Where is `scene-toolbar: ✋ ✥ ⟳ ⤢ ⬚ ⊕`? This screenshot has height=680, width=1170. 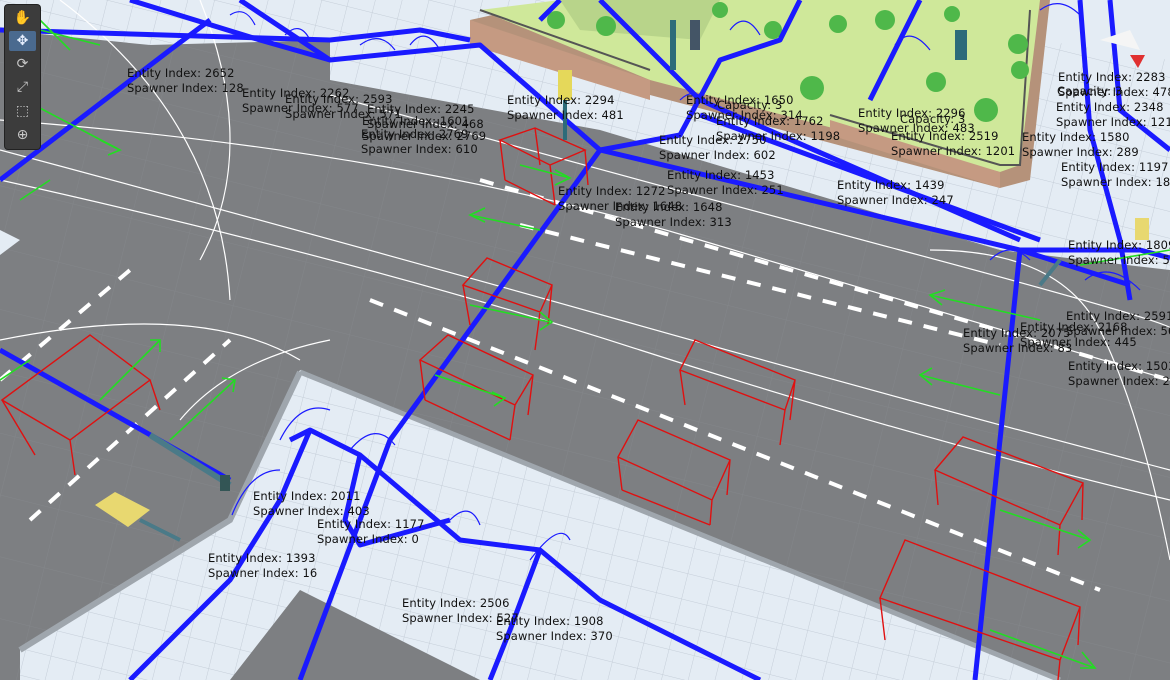 scene-toolbar: ✋ ✥ ⟳ ⤢ ⬚ ⊕ is located at coordinates (22, 77).